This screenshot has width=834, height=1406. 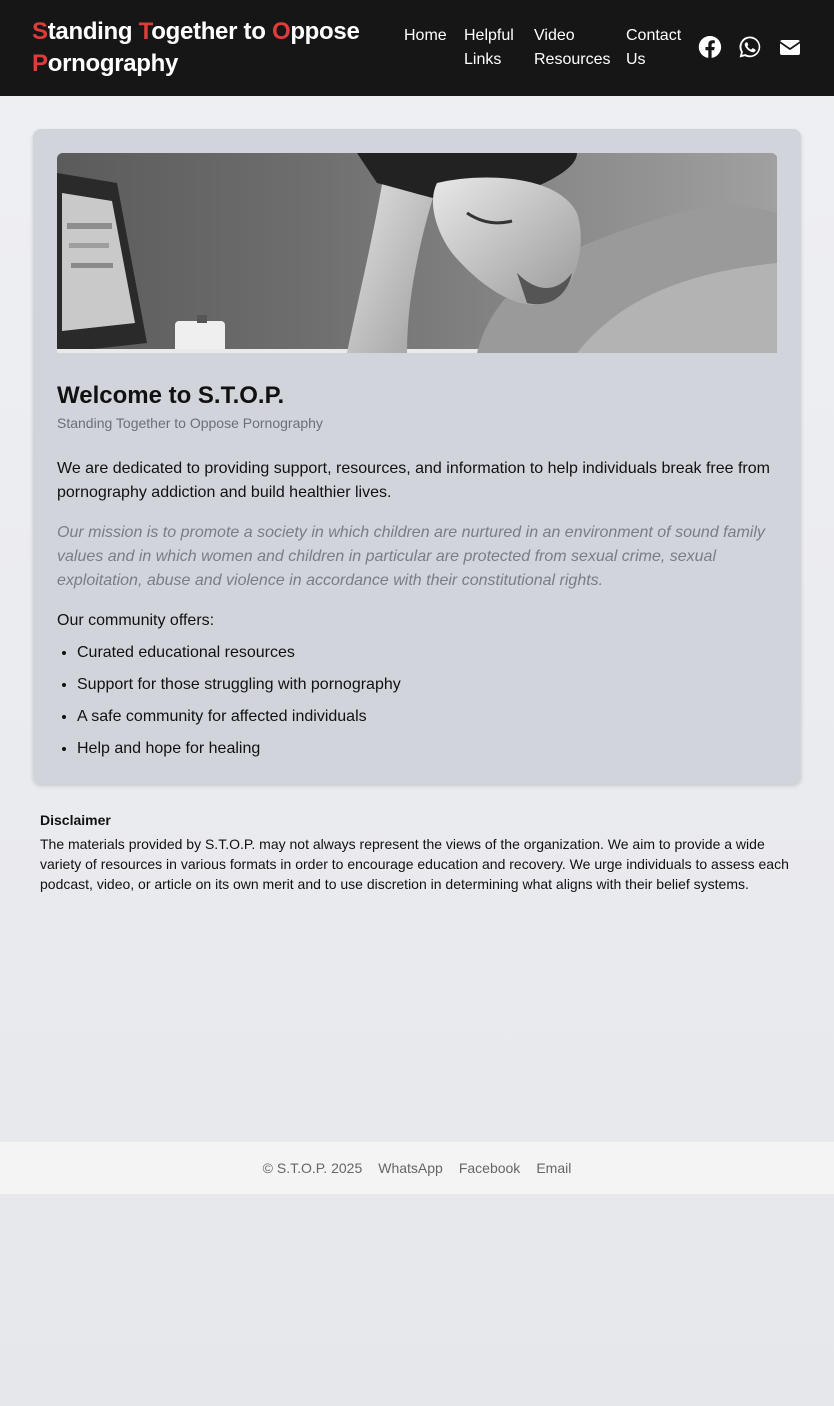 What do you see at coordinates (572, 48) in the screenshot?
I see `nav-video-resources: Video Resources` at bounding box center [572, 48].